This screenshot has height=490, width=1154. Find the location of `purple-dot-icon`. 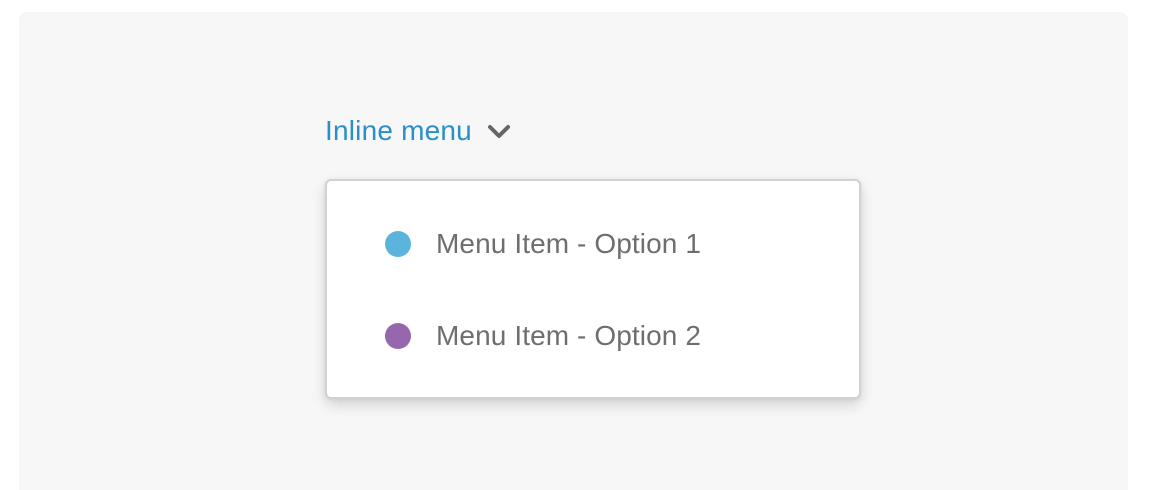

purple-dot-icon is located at coordinates (398, 336).